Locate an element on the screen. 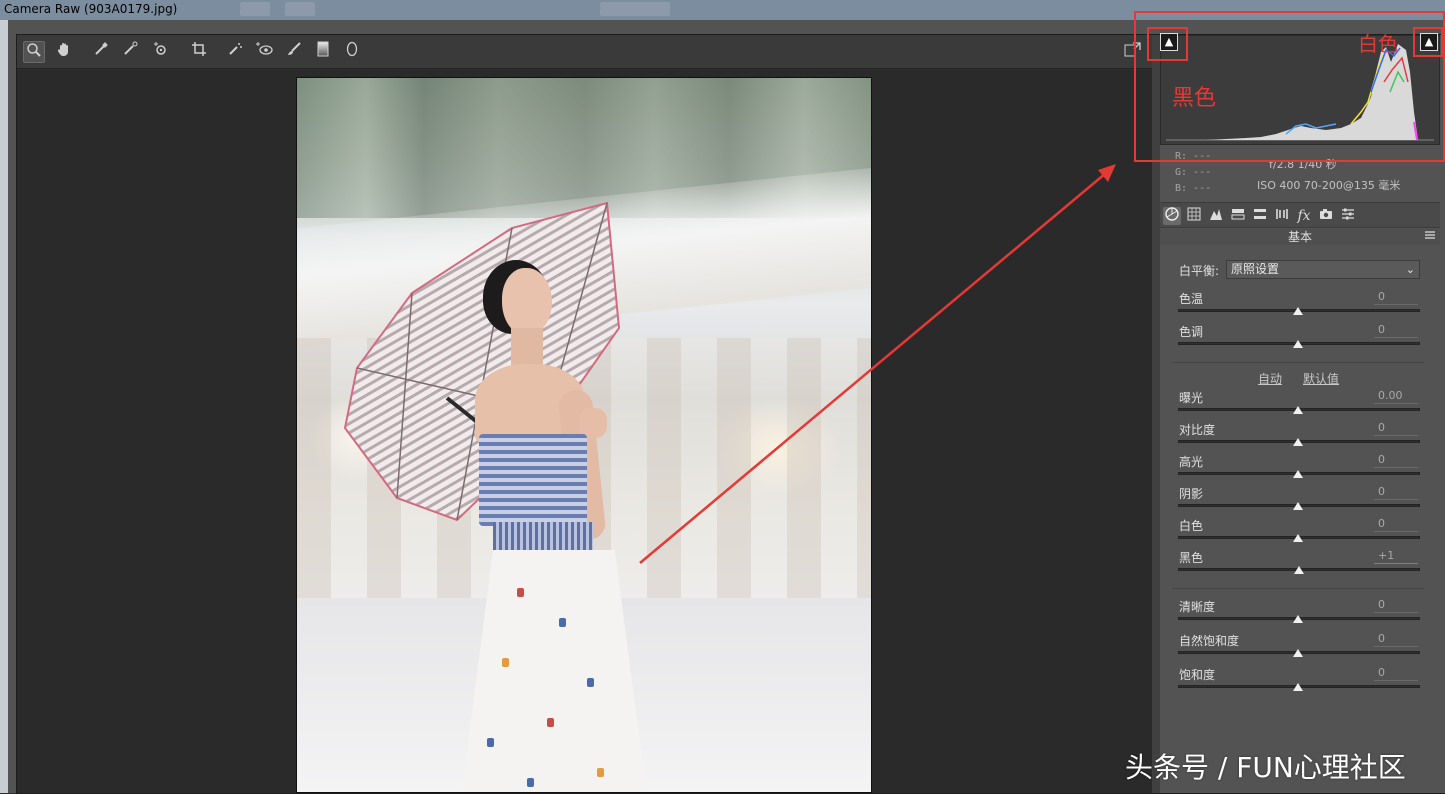  exposure-label: 曝光 is located at coordinates (1191, 398).